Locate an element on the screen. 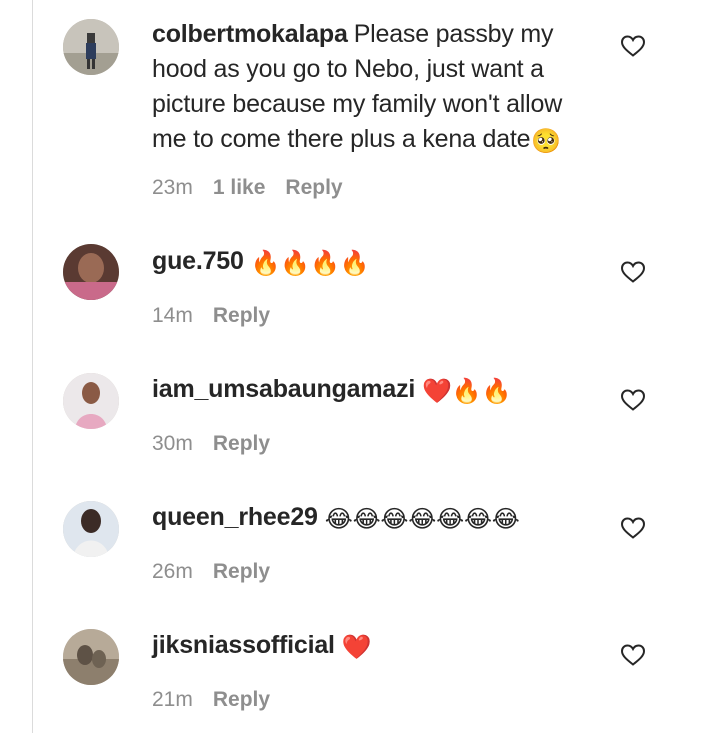 This screenshot has height=733, width=720. comment-username: iam_umsabaungamazi is located at coordinates (283, 389).